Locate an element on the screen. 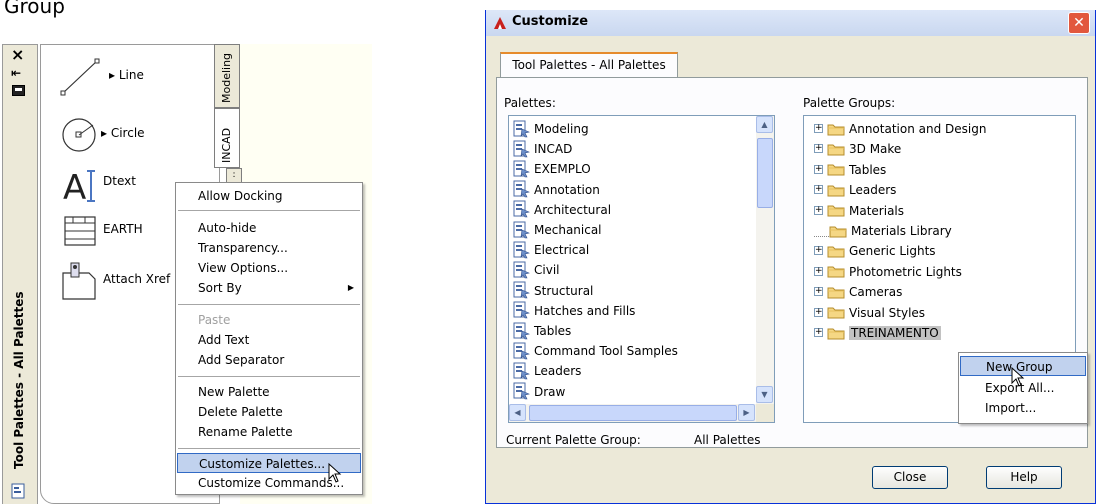 This screenshot has height=504, width=1096. palette-group-node: + Annotation and Design is located at coordinates (900, 129).